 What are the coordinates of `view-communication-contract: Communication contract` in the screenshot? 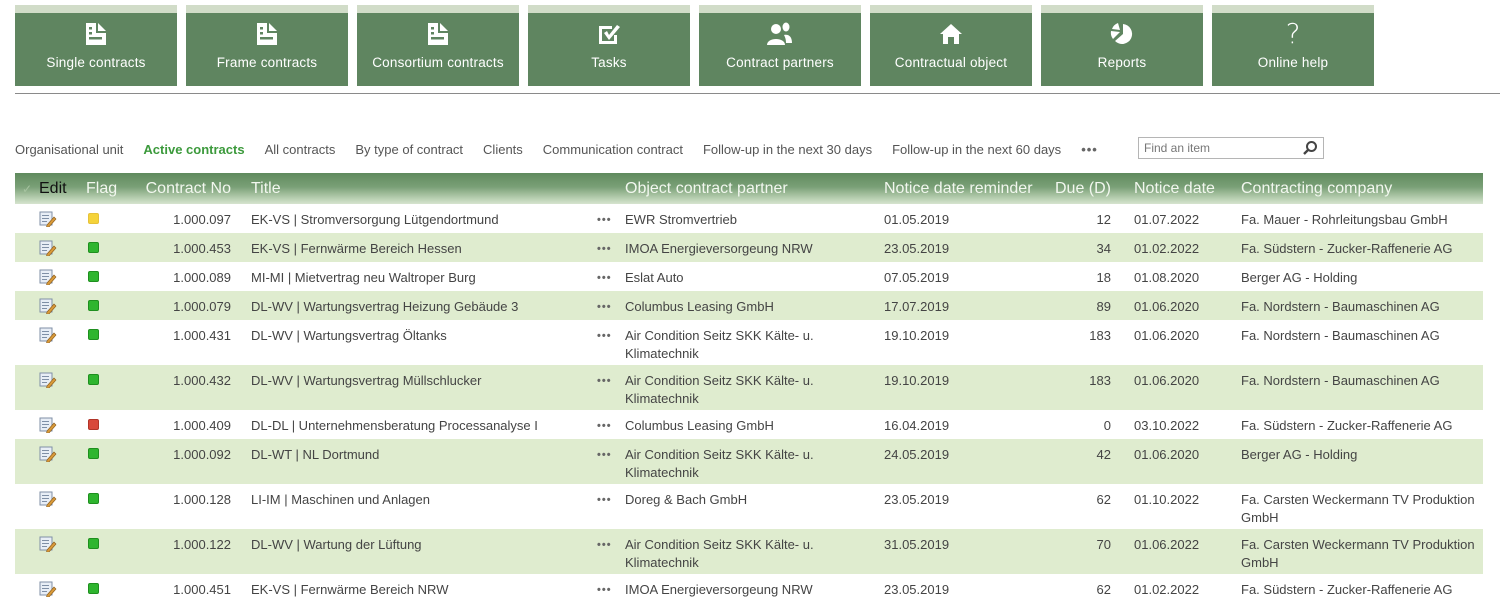 It's located at (613, 149).